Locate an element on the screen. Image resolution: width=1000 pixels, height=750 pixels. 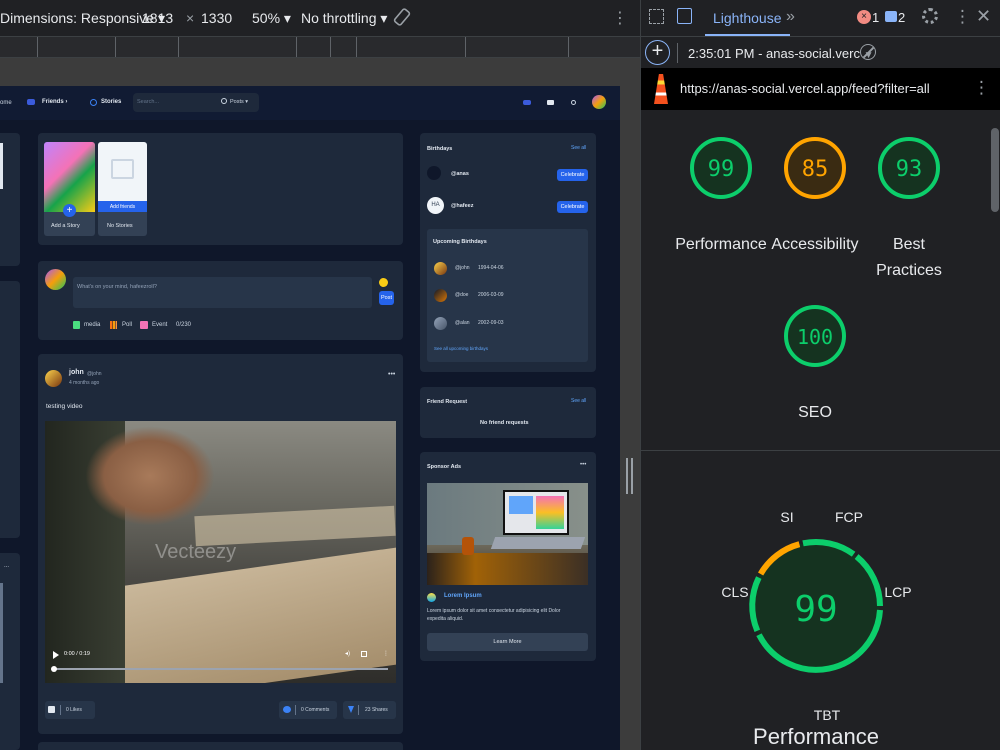
friend-request-see-all: See all is located at coordinates (578, 401).